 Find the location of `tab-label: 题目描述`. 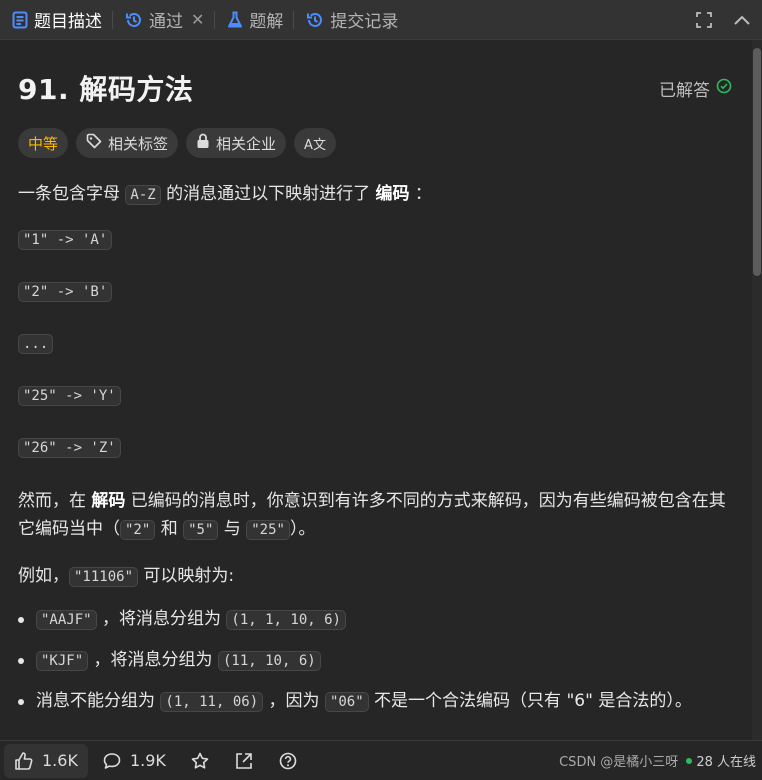

tab-label: 题目描述 is located at coordinates (68, 22).